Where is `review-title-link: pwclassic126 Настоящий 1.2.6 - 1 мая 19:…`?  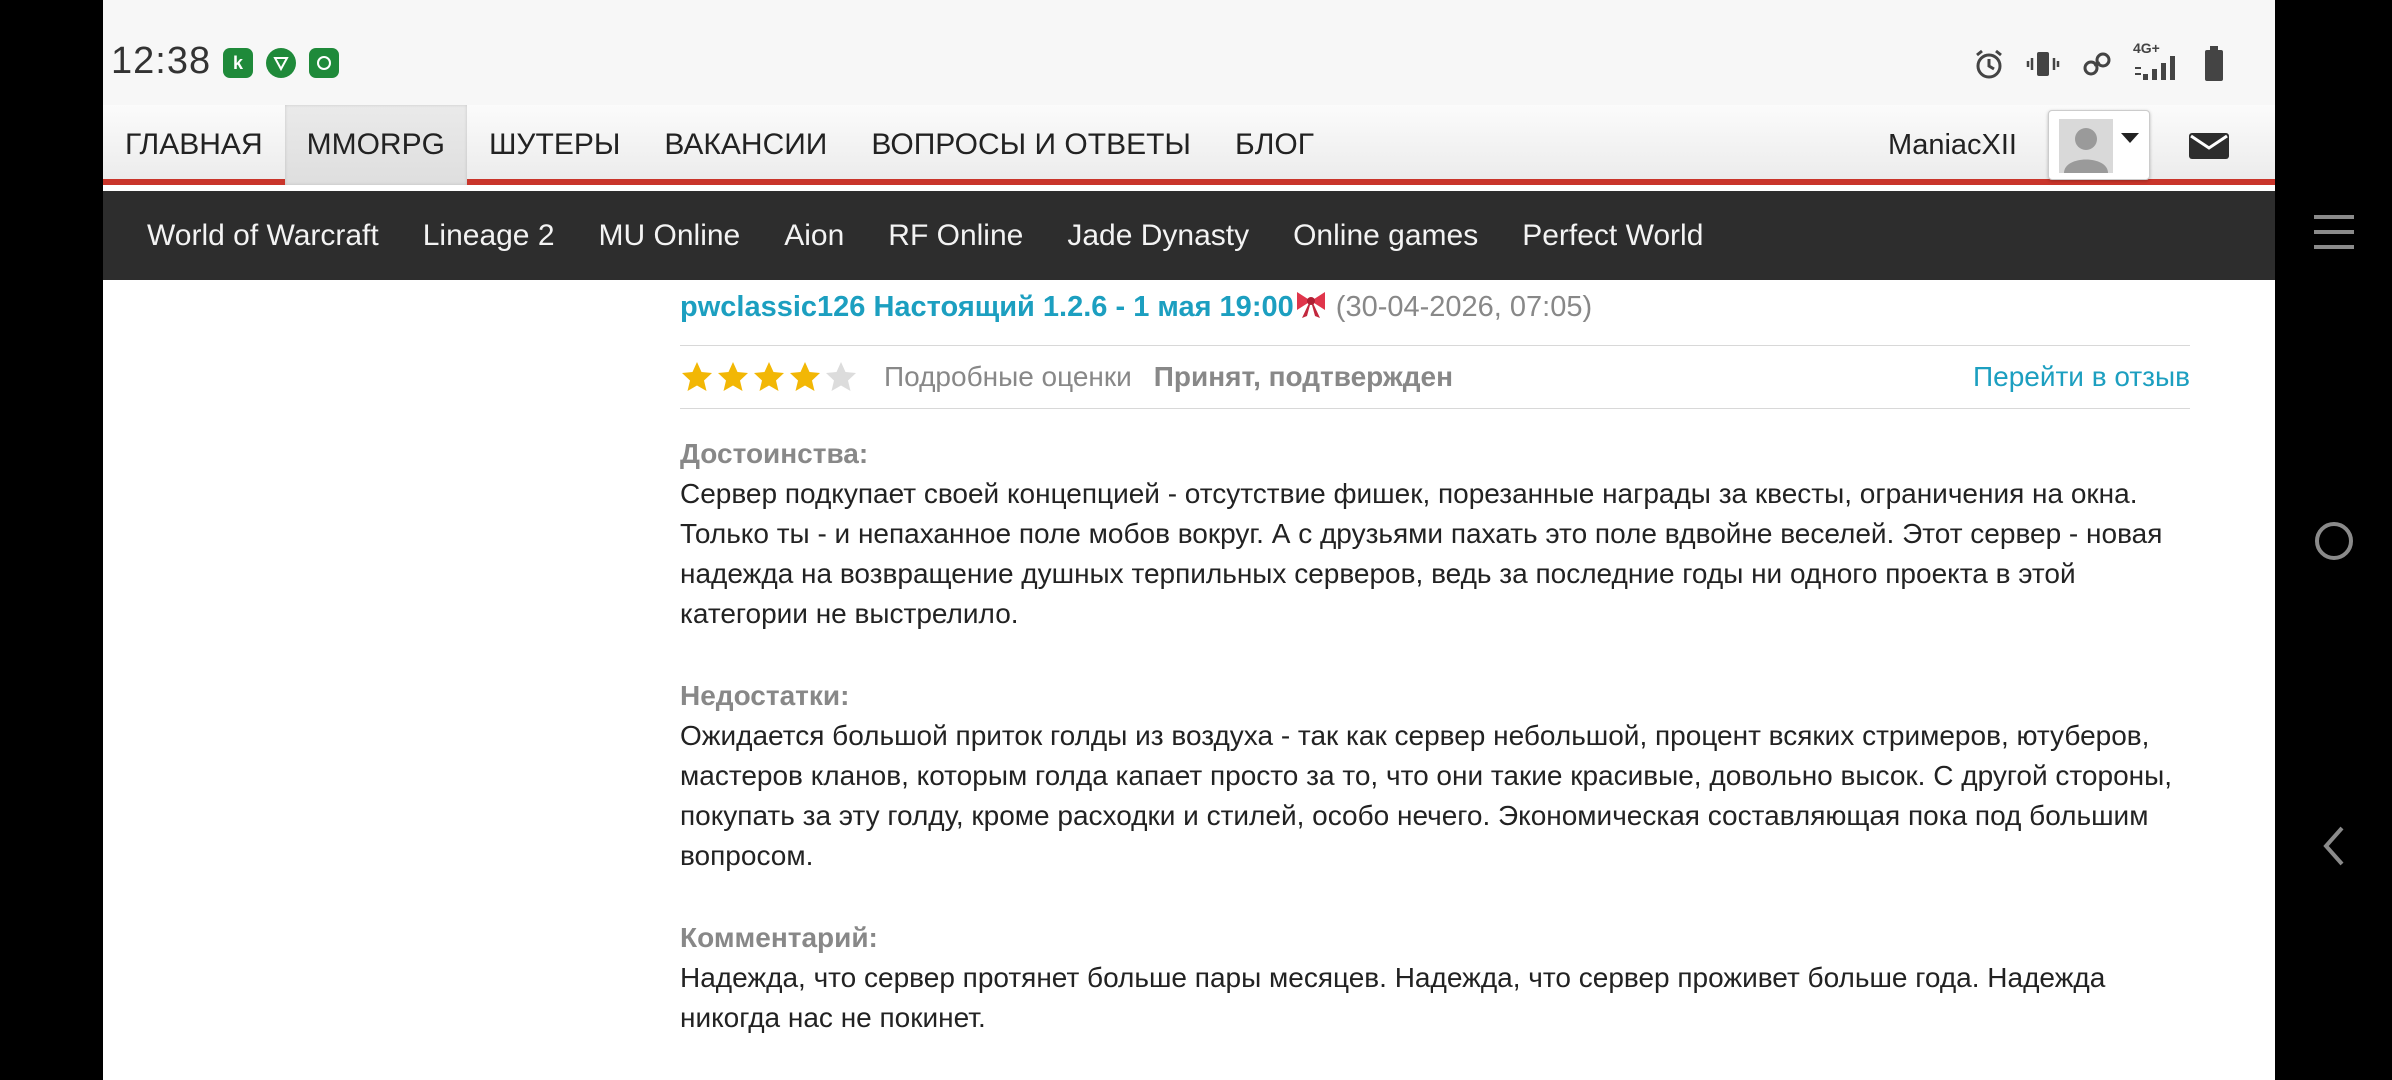 review-title-link: pwclassic126 Настоящий 1.2.6 - 1 мая 19:… is located at coordinates (987, 307).